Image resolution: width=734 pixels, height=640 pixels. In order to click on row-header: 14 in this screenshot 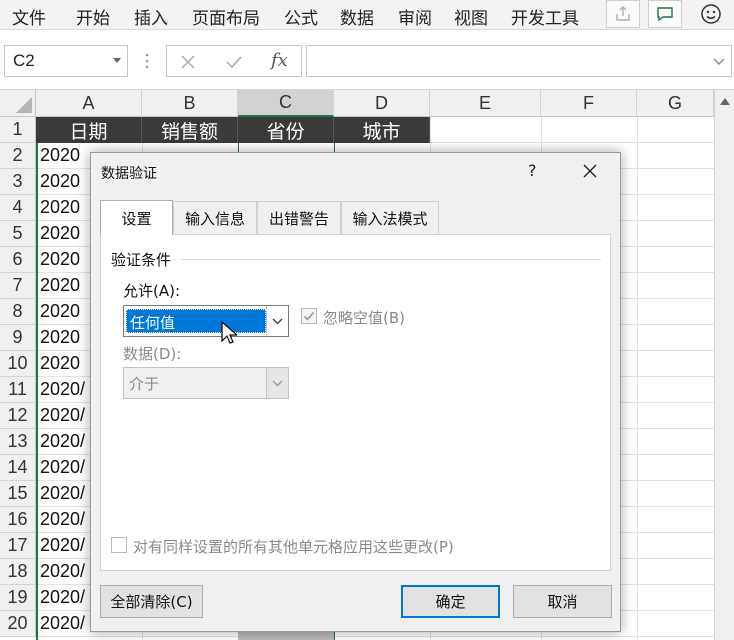, I will do `click(18, 468)`.